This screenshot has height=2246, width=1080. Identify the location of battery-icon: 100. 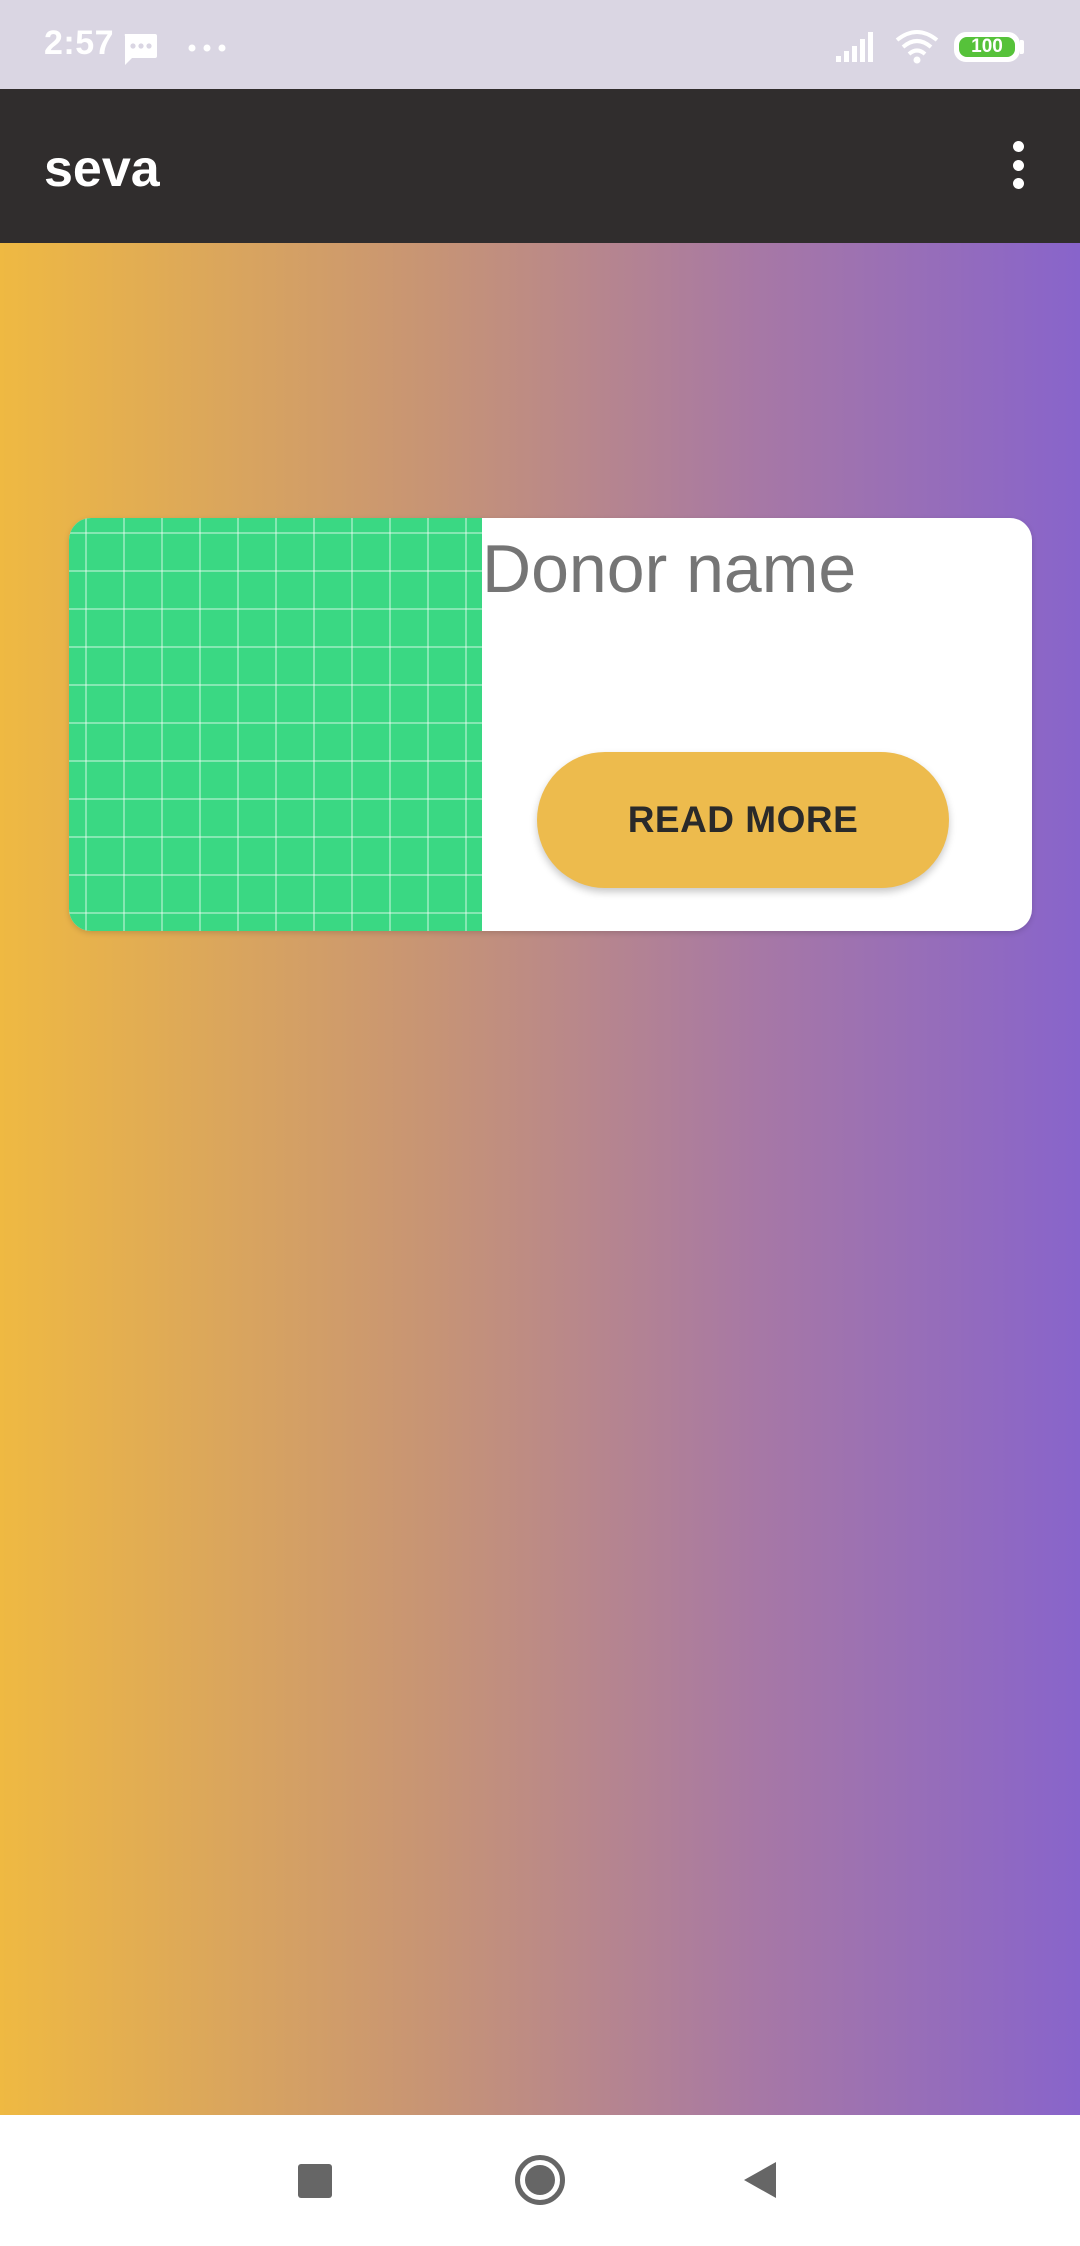
(987, 47).